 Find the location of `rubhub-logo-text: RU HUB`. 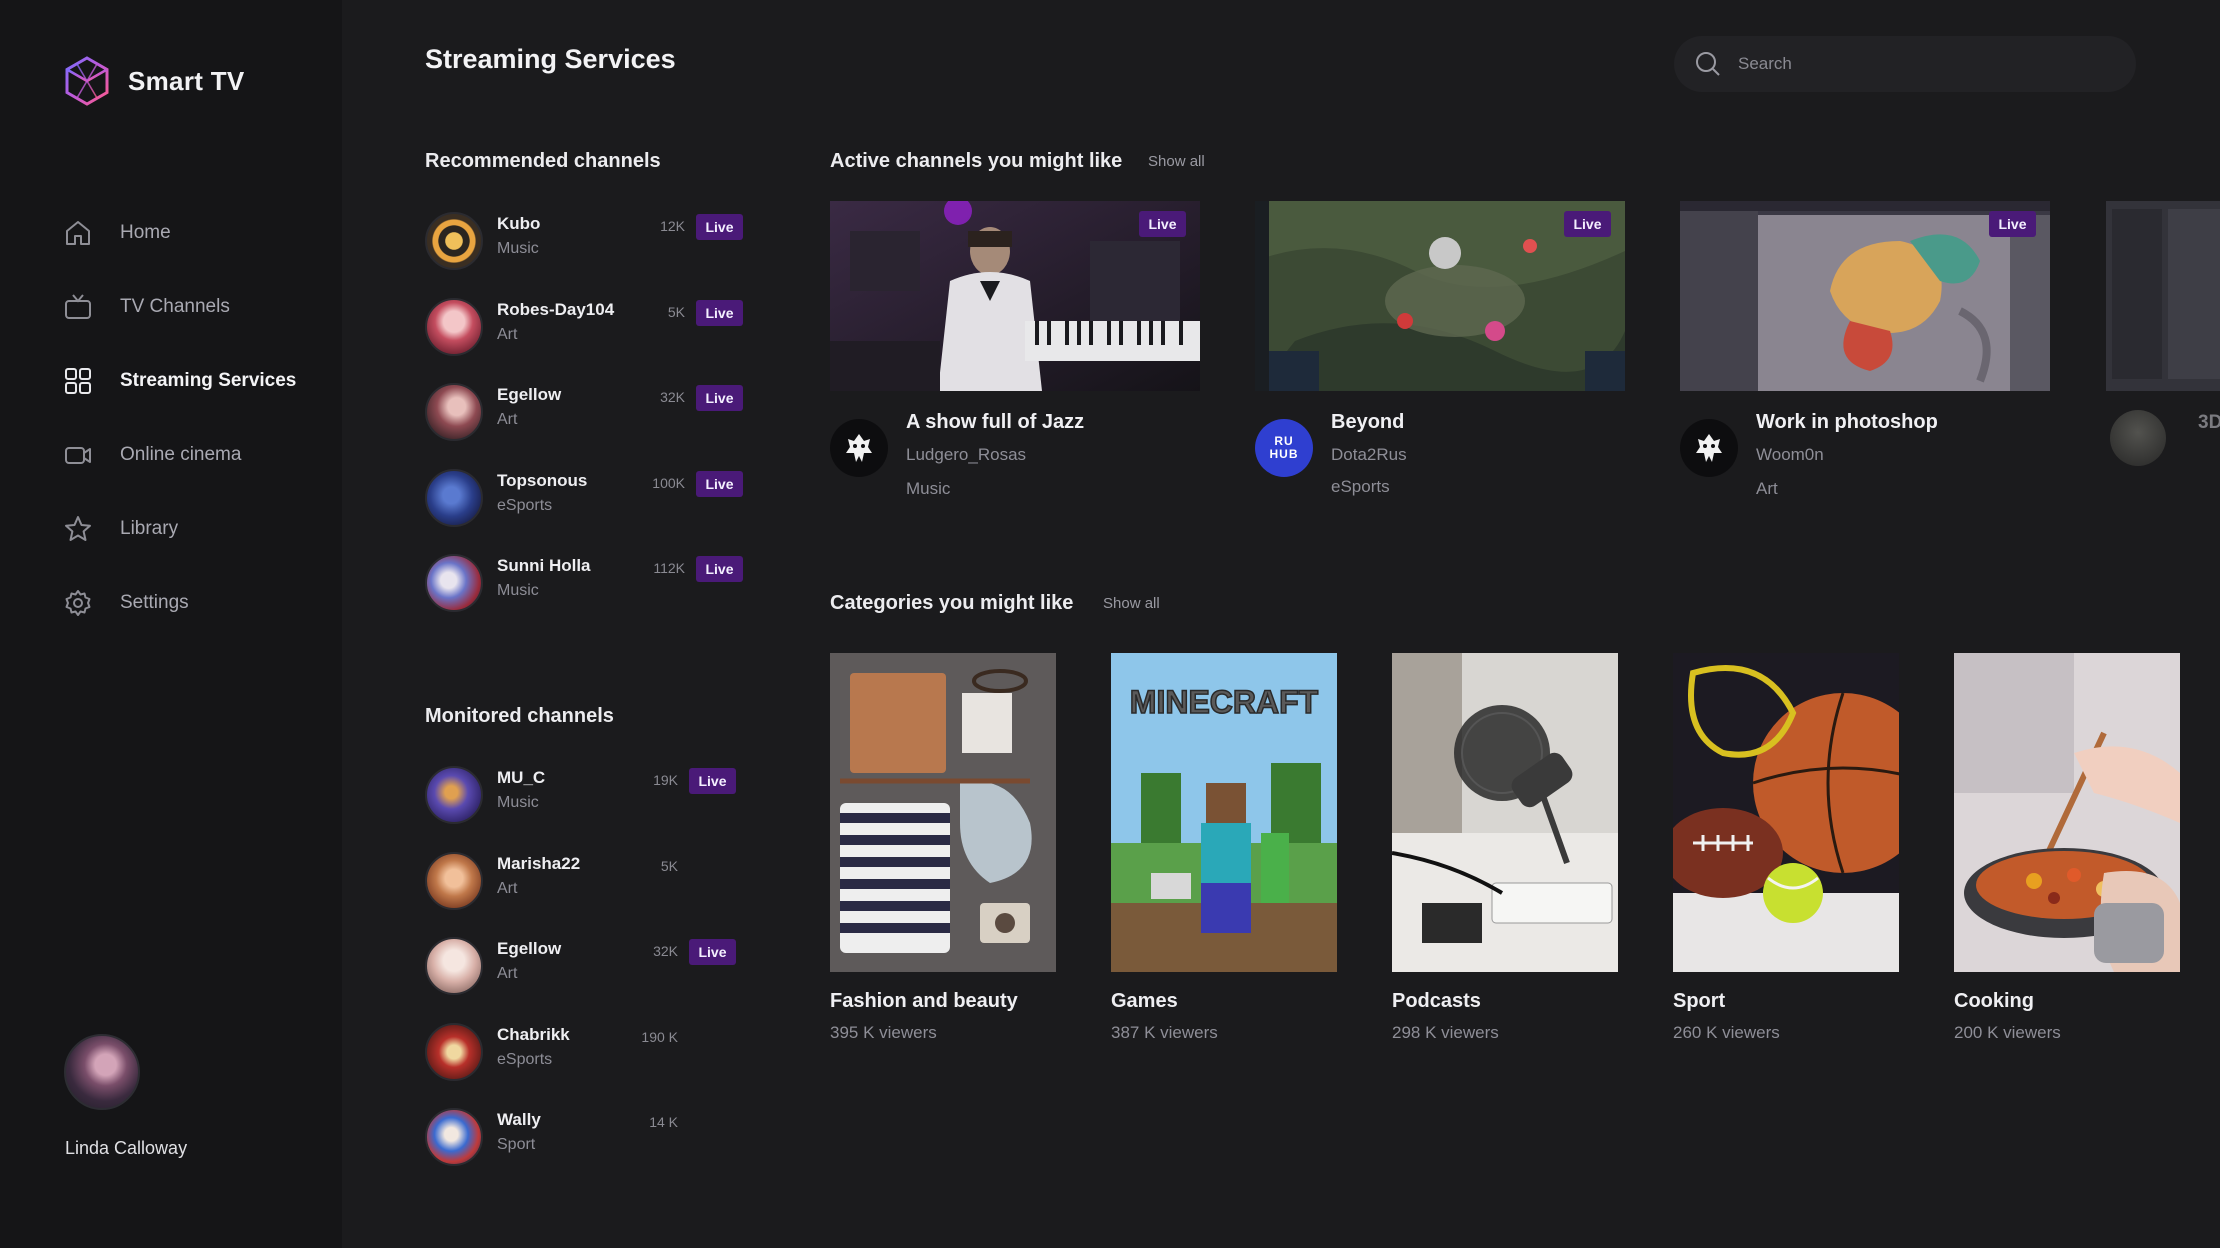

rubhub-logo-text: RU HUB is located at coordinates (1284, 447).